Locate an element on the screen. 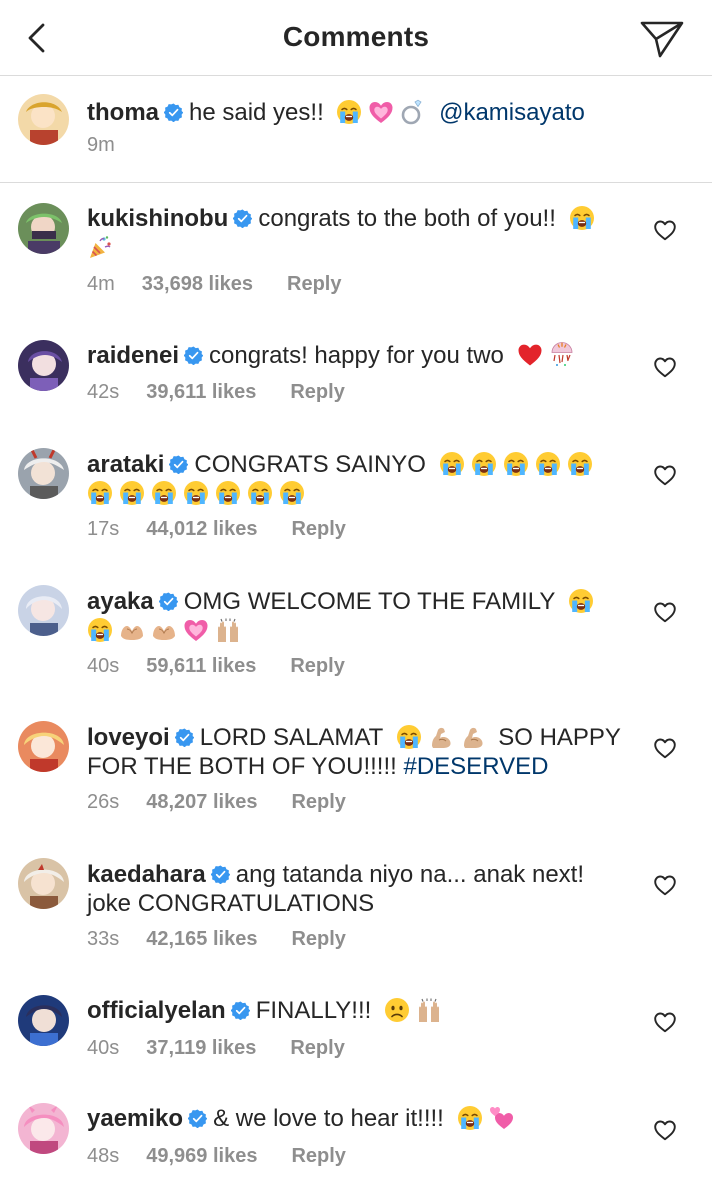  comment-text-line: loveyoi LORD SALAMAT SO HAPPY is located at coordinates (354, 737).